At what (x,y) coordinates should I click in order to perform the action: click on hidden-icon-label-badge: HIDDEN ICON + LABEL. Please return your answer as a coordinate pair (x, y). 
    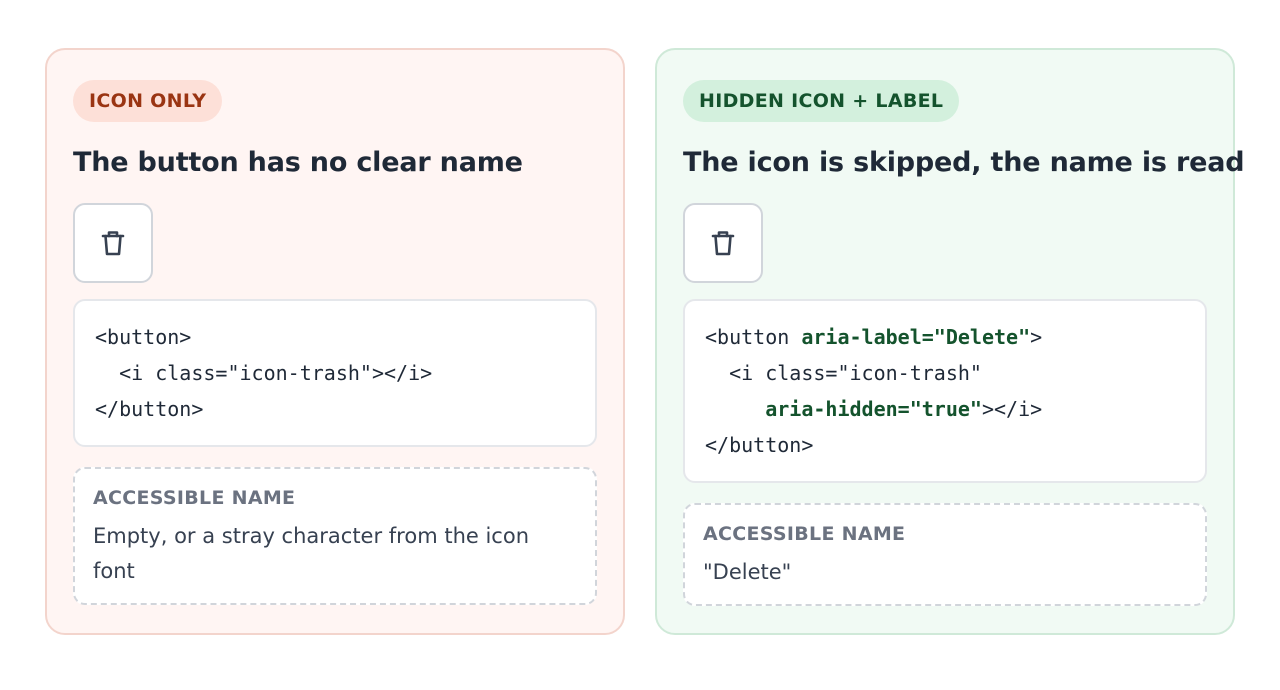
    Looking at the image, I should click on (821, 101).